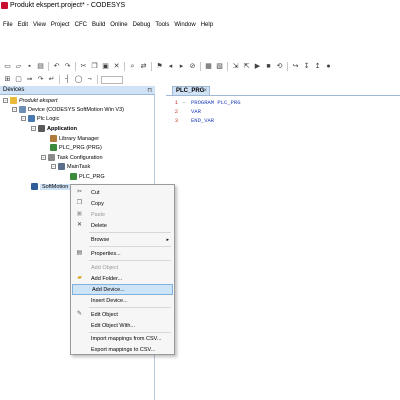 This screenshot has width=400, height=400. I want to click on fold-icon: −, so click(184, 102).